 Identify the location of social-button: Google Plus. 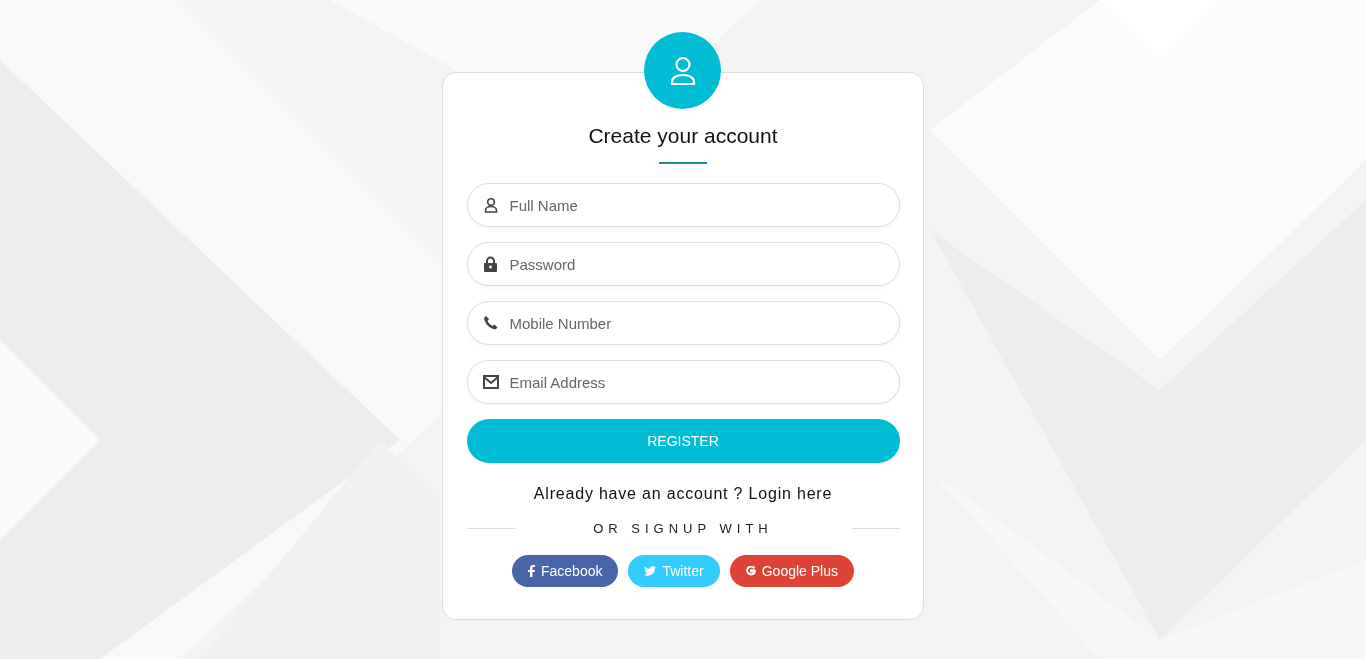
(791, 571).